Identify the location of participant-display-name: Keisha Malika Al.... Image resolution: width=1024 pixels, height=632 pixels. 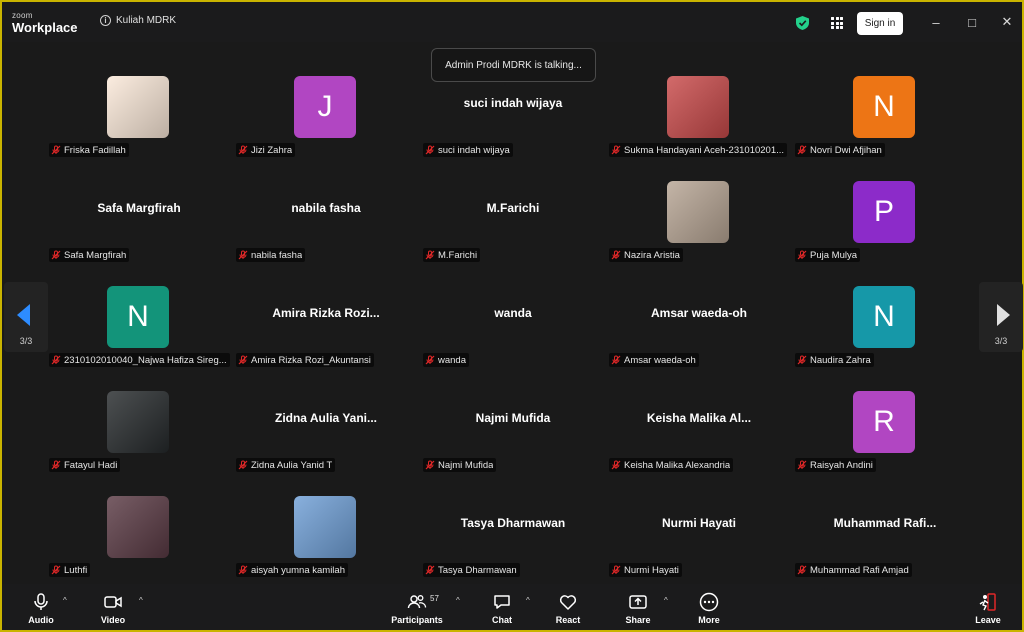
(699, 418).